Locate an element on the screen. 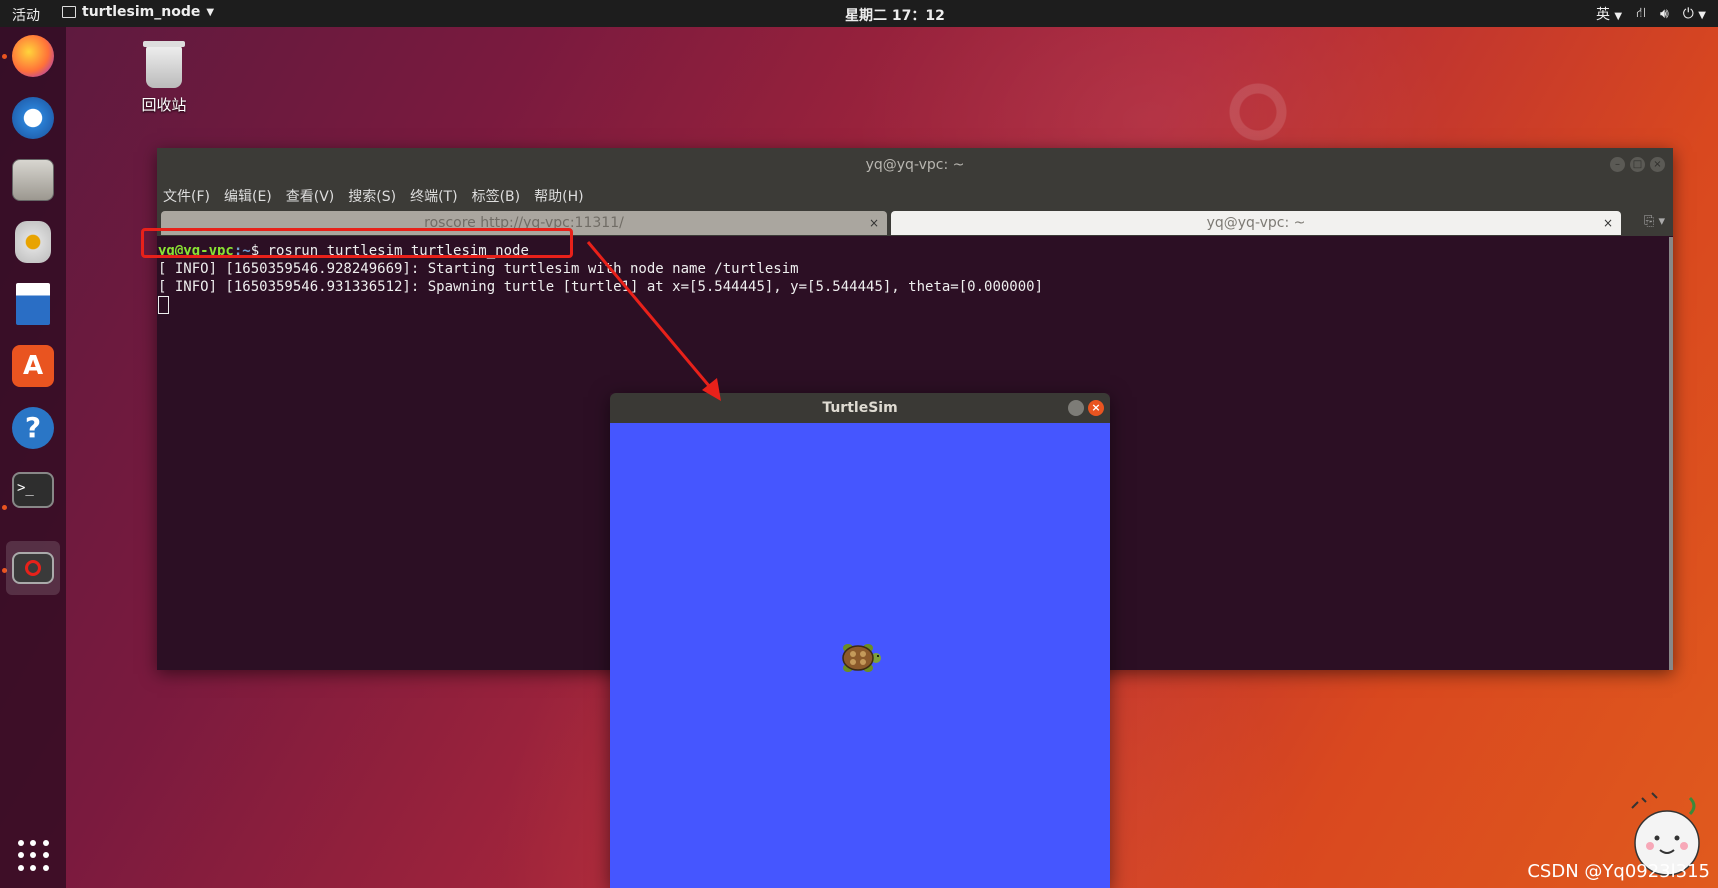  tab-shell: yq@yq-vpc: ~ × is located at coordinates (1256, 223).